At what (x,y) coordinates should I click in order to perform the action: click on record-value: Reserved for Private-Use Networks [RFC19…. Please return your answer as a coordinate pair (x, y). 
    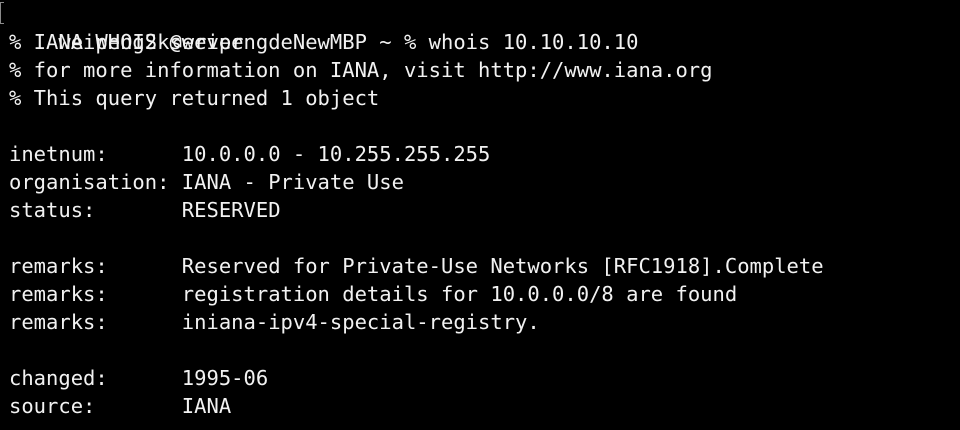
    Looking at the image, I should click on (502, 266).